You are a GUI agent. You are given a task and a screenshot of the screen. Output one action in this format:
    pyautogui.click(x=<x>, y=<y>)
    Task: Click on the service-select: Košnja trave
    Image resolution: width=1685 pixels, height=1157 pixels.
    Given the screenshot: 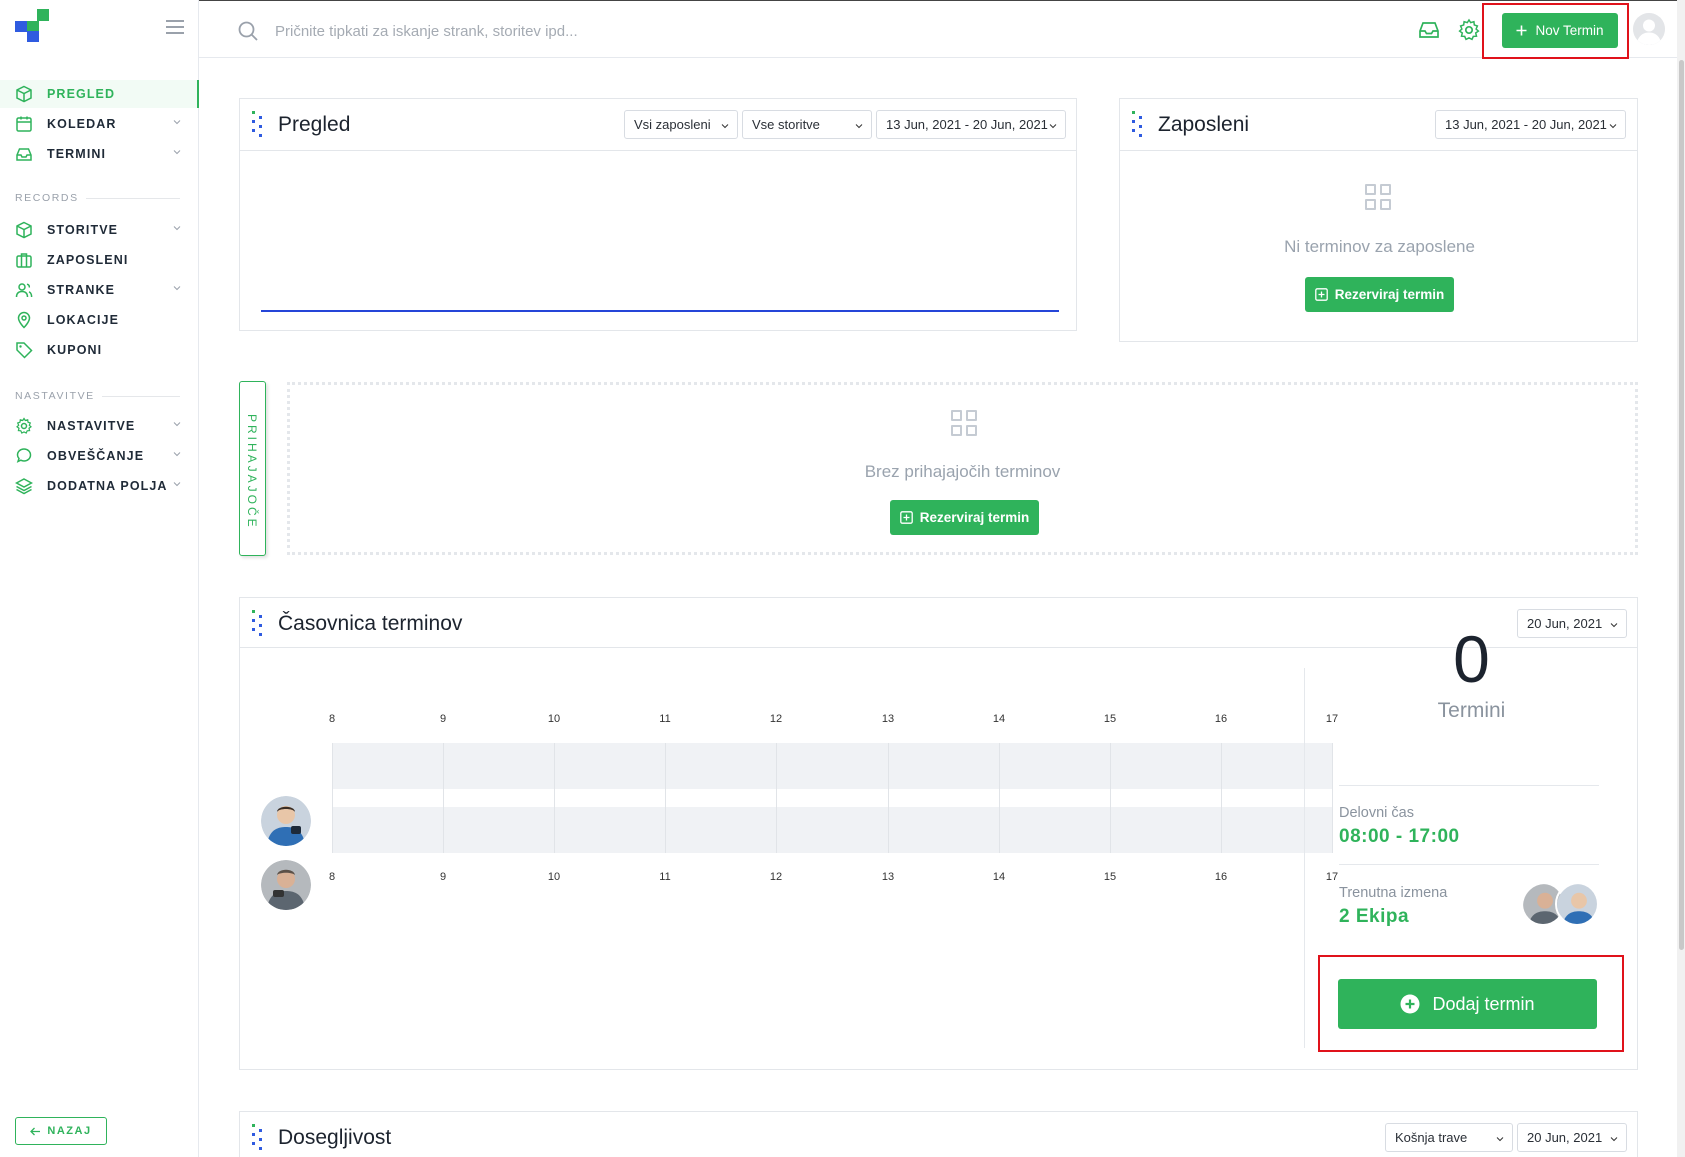 What is the action you would take?
    pyautogui.click(x=1449, y=1137)
    